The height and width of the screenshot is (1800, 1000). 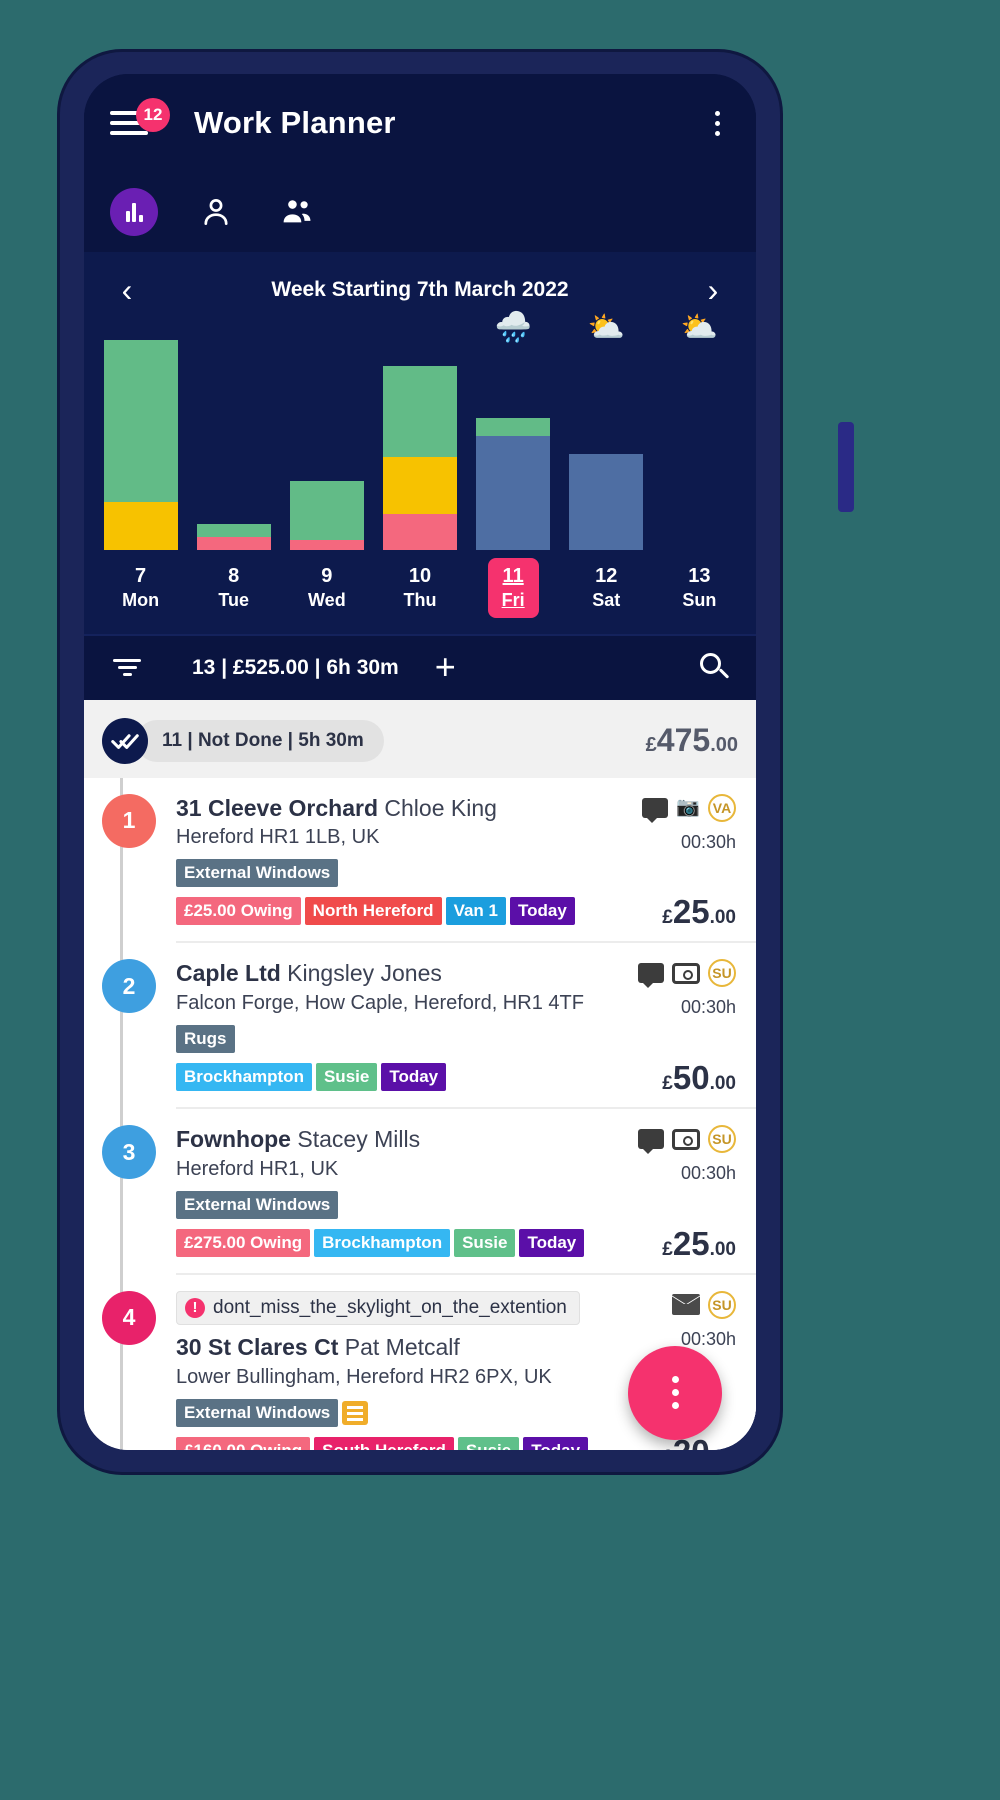 I want to click on tab-chart, so click(x=134, y=212).